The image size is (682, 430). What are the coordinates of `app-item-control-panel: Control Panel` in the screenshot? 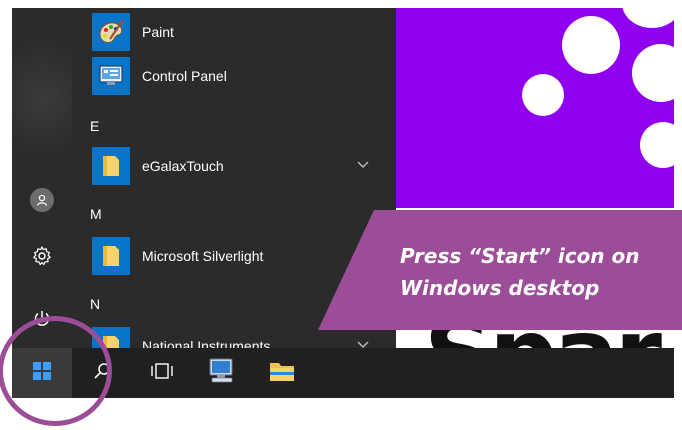 It's located at (159, 76).